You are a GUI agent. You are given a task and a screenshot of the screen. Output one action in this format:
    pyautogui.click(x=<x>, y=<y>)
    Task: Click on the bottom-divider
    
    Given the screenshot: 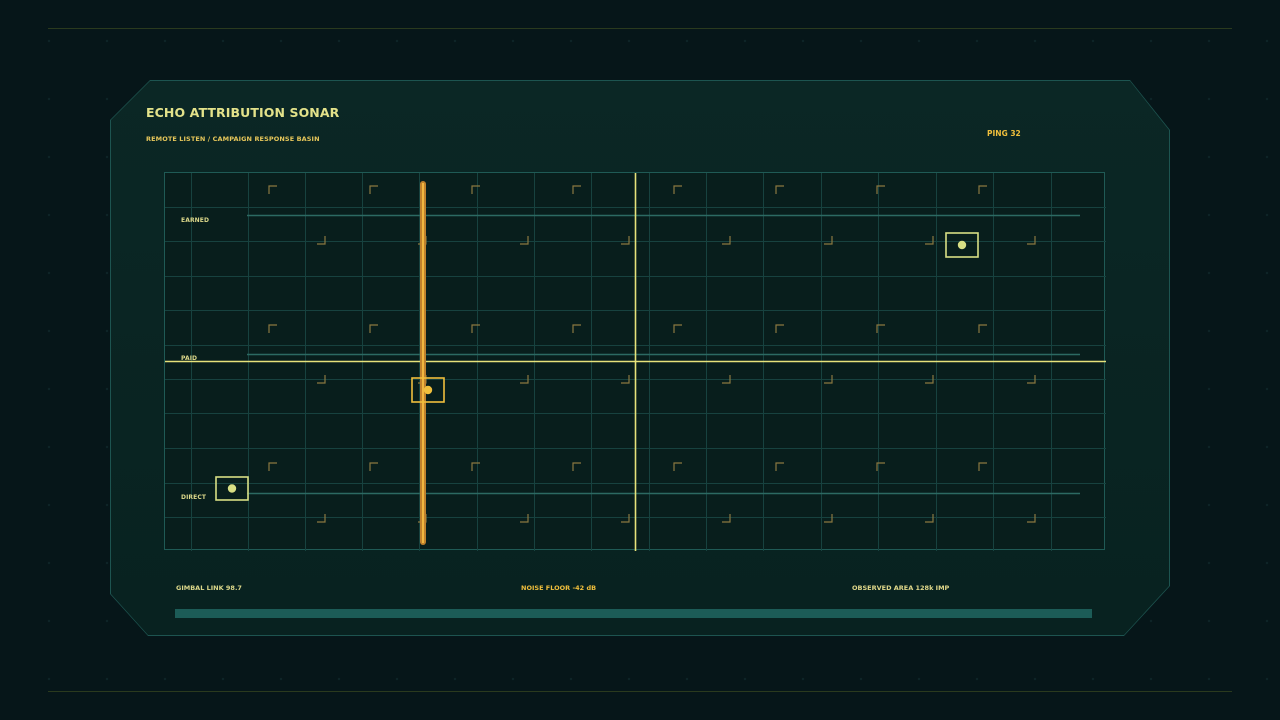 What is the action you would take?
    pyautogui.click(x=640, y=691)
    